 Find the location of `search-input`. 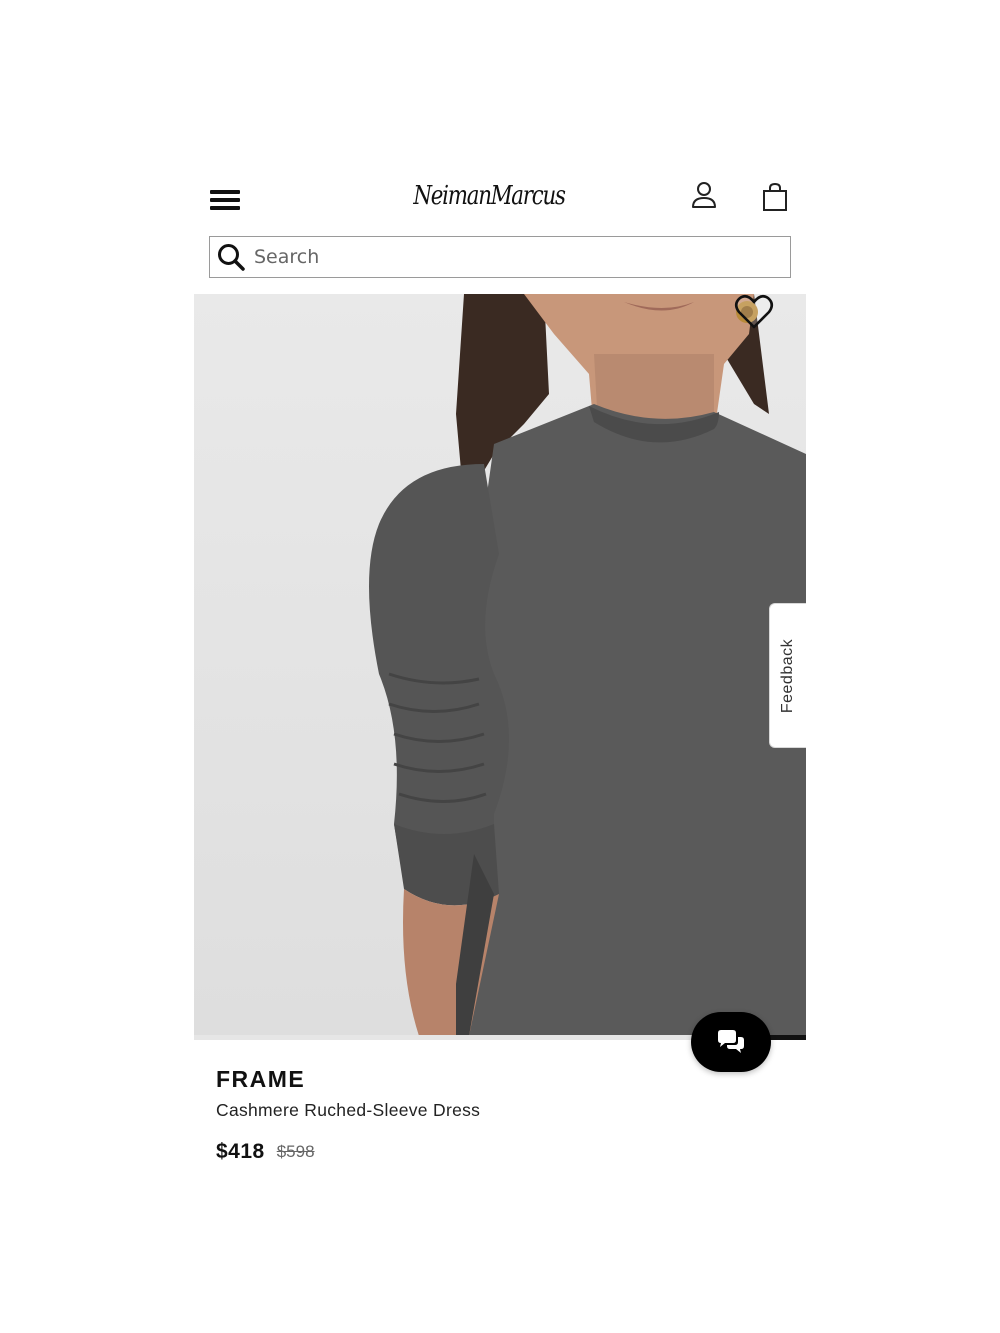

search-input is located at coordinates (518, 257).